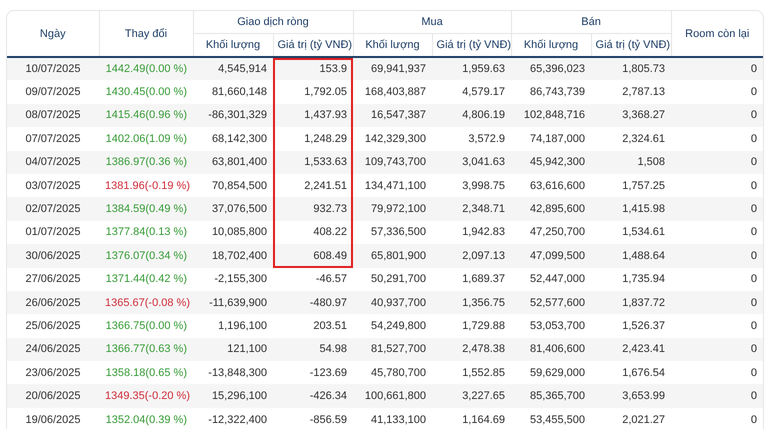 The width and height of the screenshot is (768, 429). Describe the element at coordinates (631, 279) in the screenshot. I see `sell-value-cell: 1,735.94` at that location.